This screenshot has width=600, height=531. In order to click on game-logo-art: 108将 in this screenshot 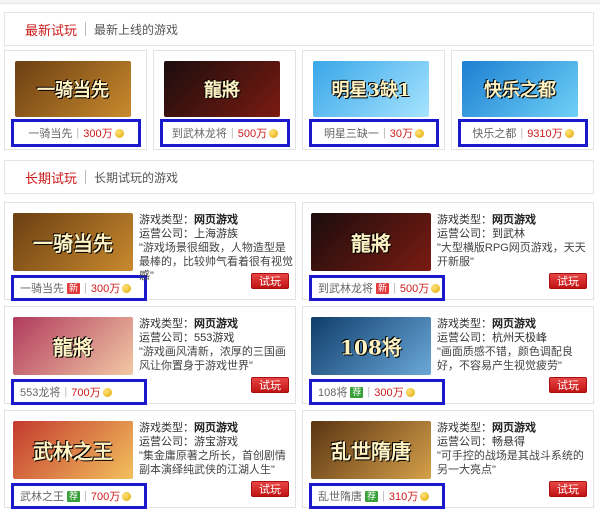, I will do `click(371, 347)`.